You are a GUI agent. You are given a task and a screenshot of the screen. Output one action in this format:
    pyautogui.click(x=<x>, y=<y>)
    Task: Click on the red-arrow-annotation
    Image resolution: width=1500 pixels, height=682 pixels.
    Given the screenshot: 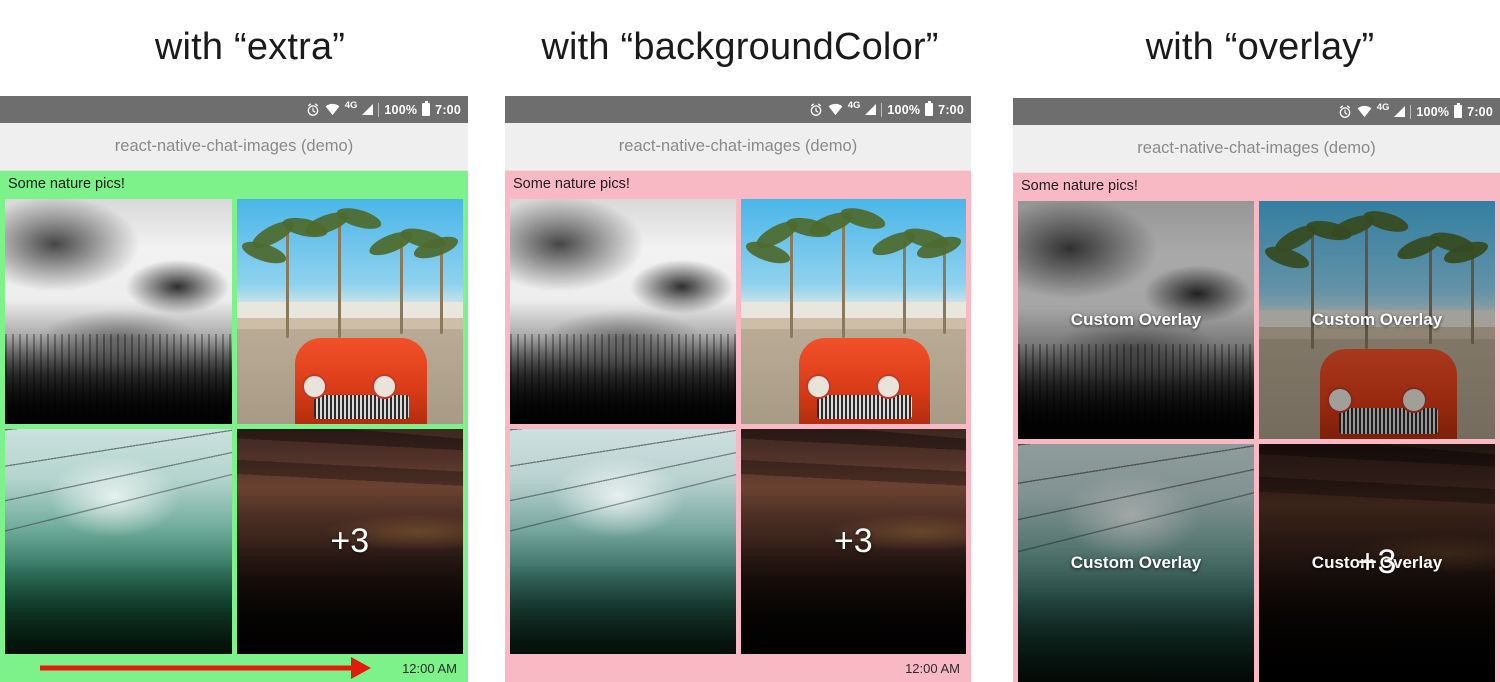 What is the action you would take?
    pyautogui.click(x=205, y=668)
    